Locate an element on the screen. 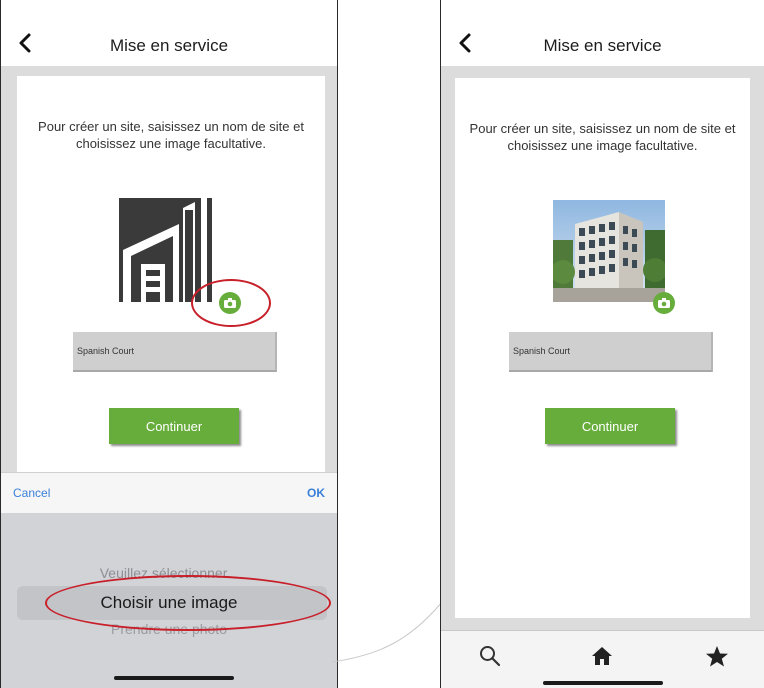 This screenshot has height=688, width=764. ok-button: OK is located at coordinates (316, 493).